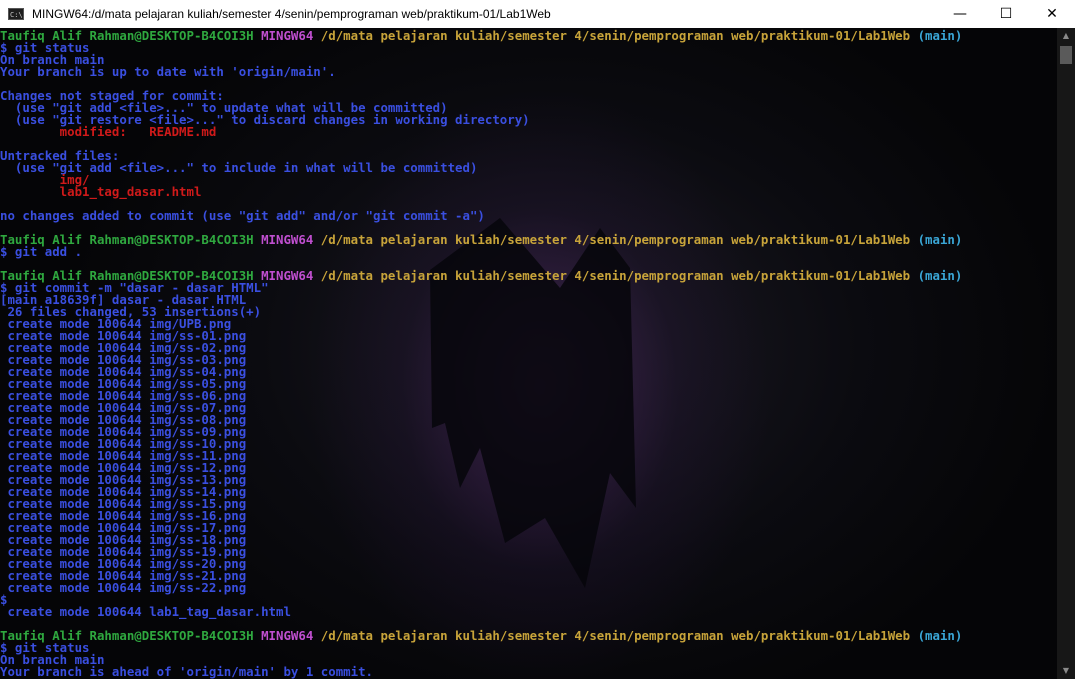  I want to click on maximize-icon: ☐, so click(1006, 14).